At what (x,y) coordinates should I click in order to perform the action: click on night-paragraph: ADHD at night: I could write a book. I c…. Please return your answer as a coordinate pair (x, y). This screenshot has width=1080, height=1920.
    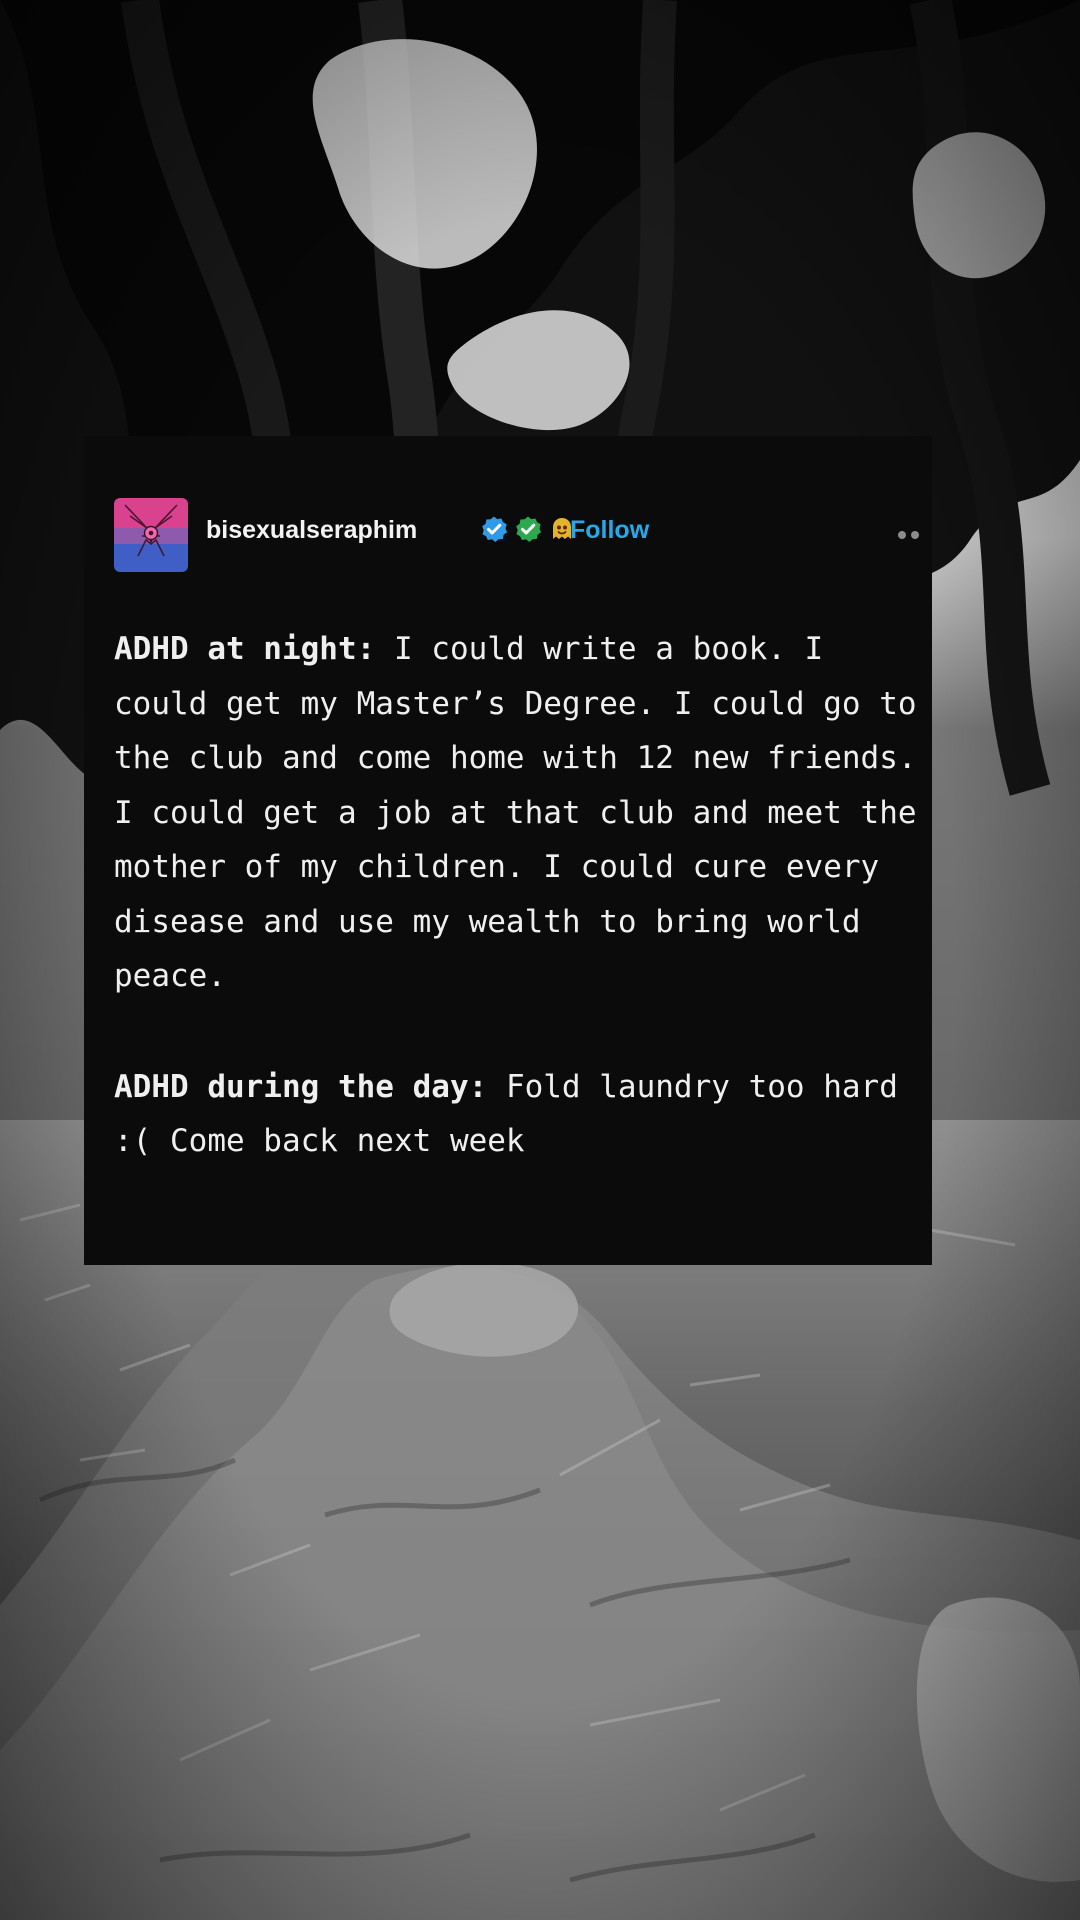
    Looking at the image, I should click on (519, 813).